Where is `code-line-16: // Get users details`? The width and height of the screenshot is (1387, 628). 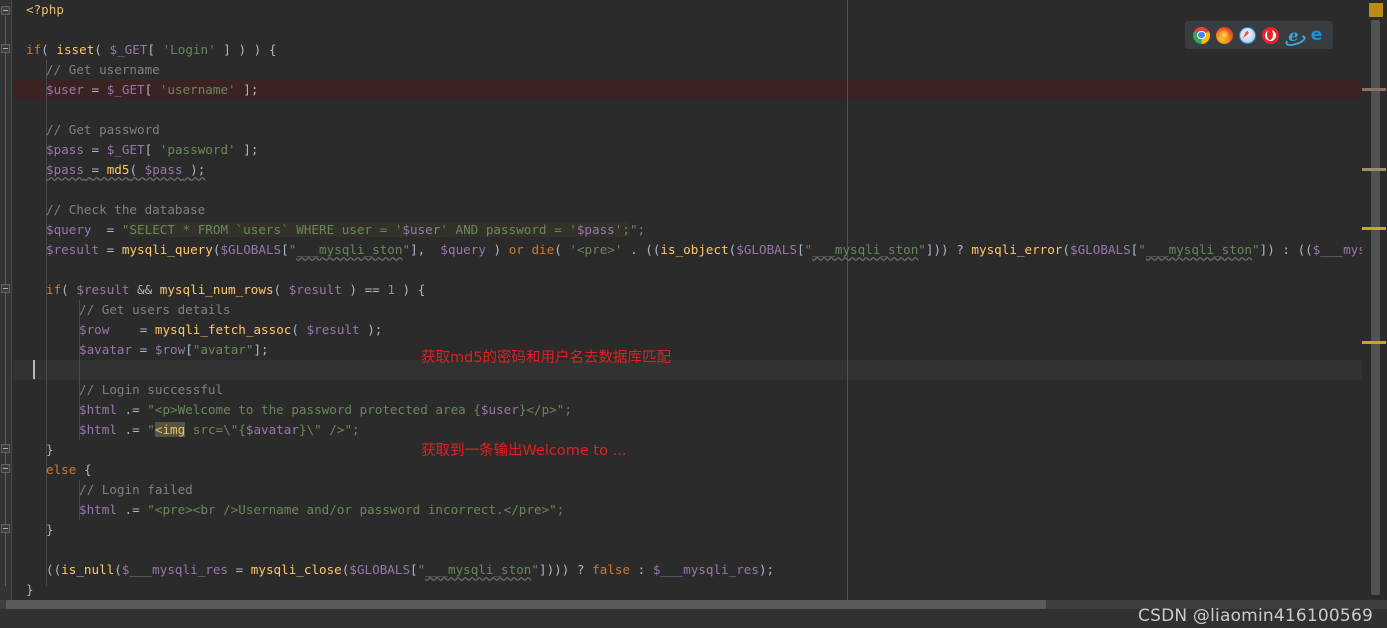
code-line-16: // Get users details is located at coordinates (155, 309).